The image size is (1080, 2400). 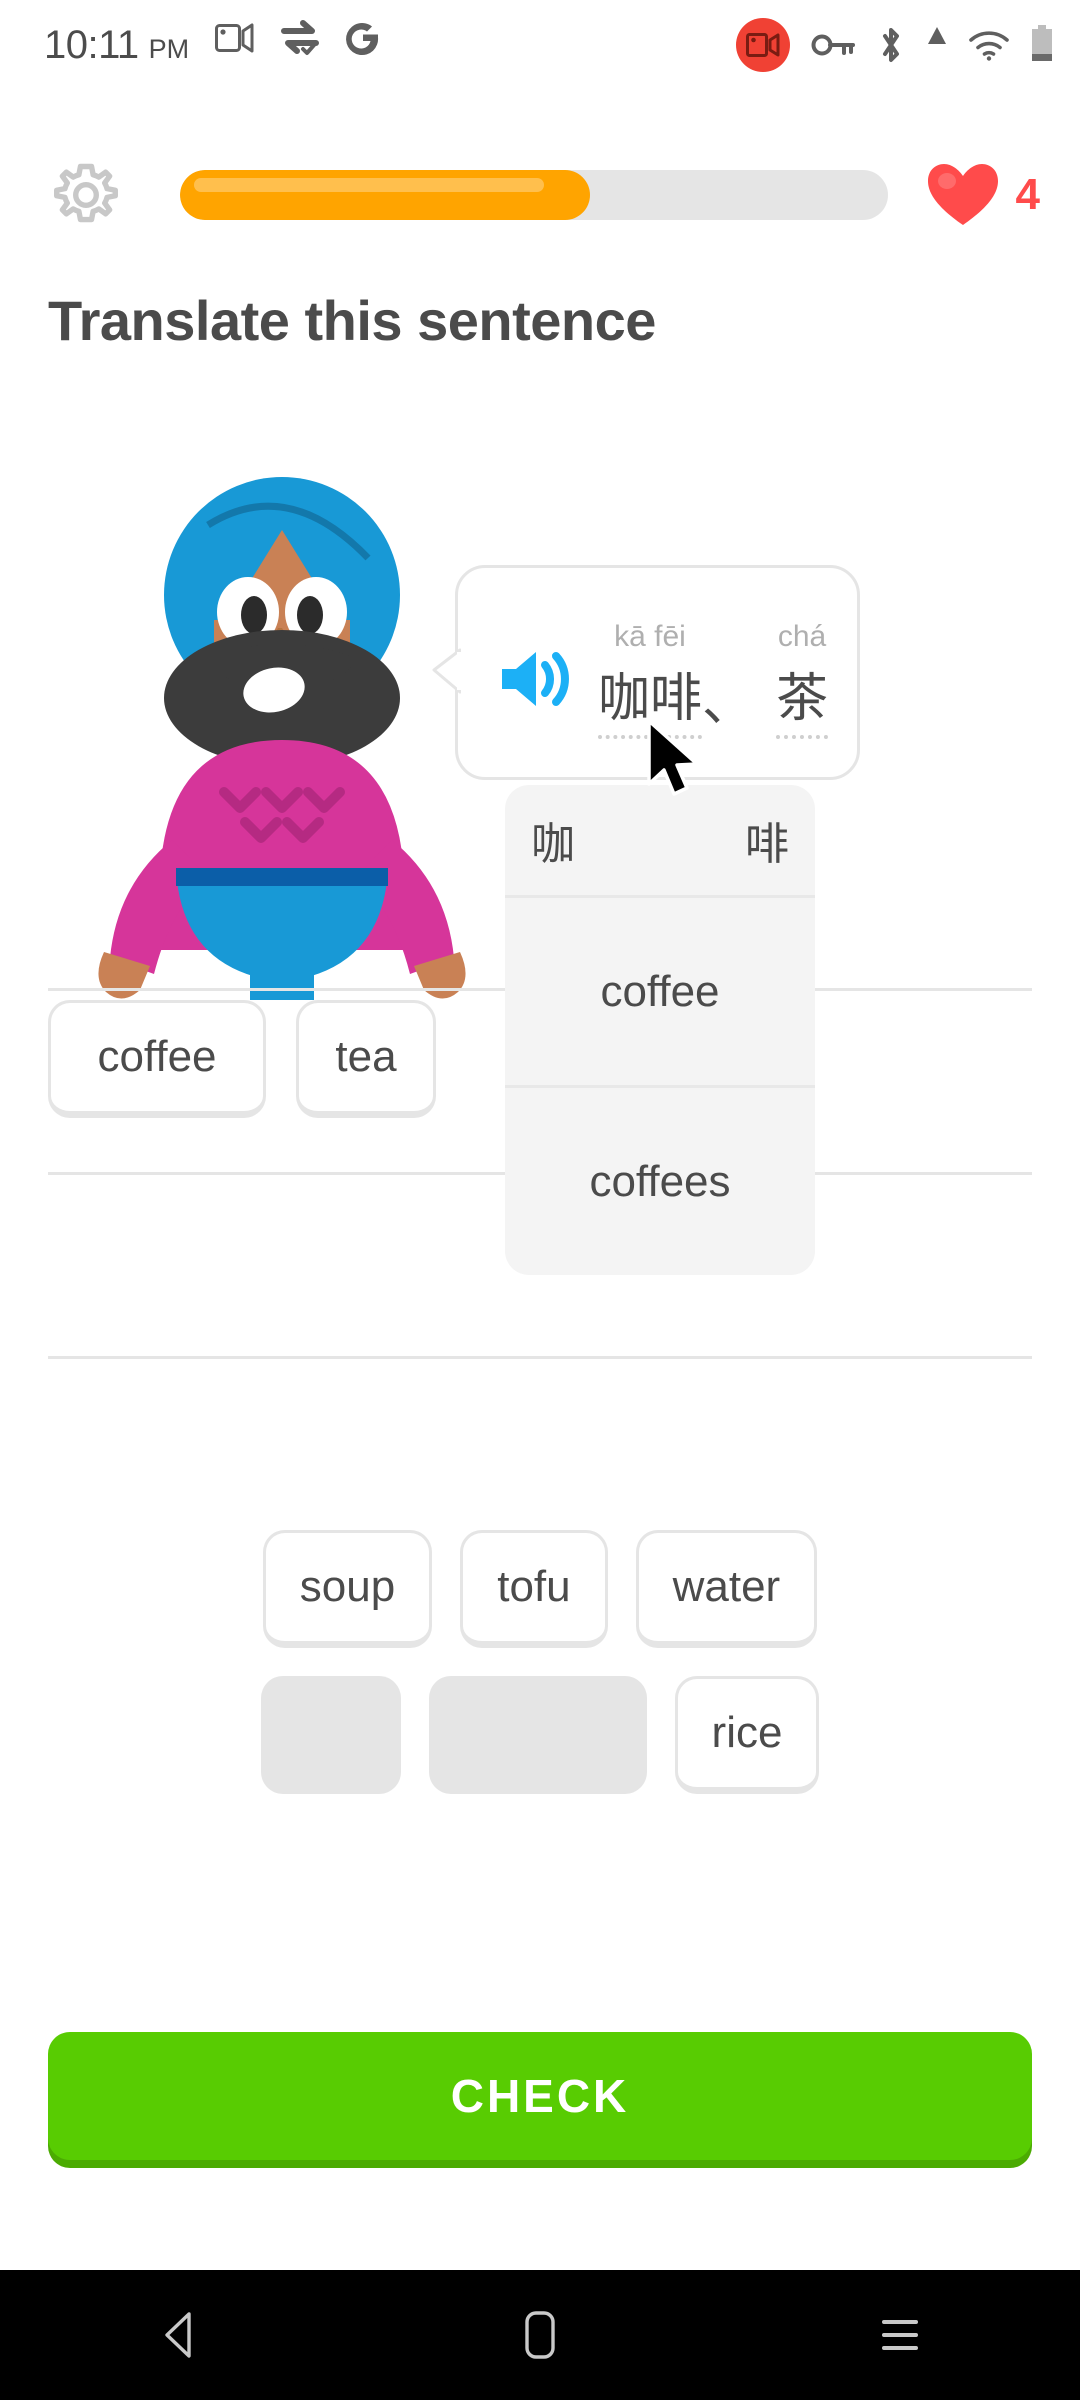 What do you see at coordinates (369, 185) in the screenshot?
I see `progress-gloss` at bounding box center [369, 185].